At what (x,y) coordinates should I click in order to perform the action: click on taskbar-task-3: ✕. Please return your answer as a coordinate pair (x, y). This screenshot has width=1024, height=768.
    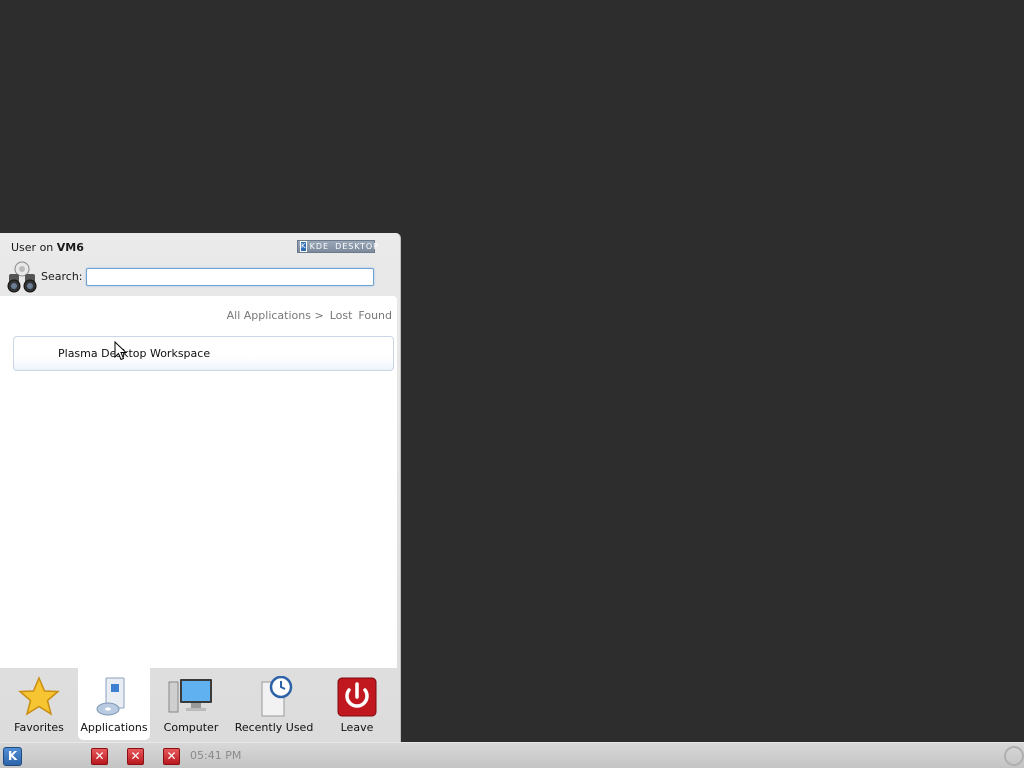
    Looking at the image, I should click on (171, 756).